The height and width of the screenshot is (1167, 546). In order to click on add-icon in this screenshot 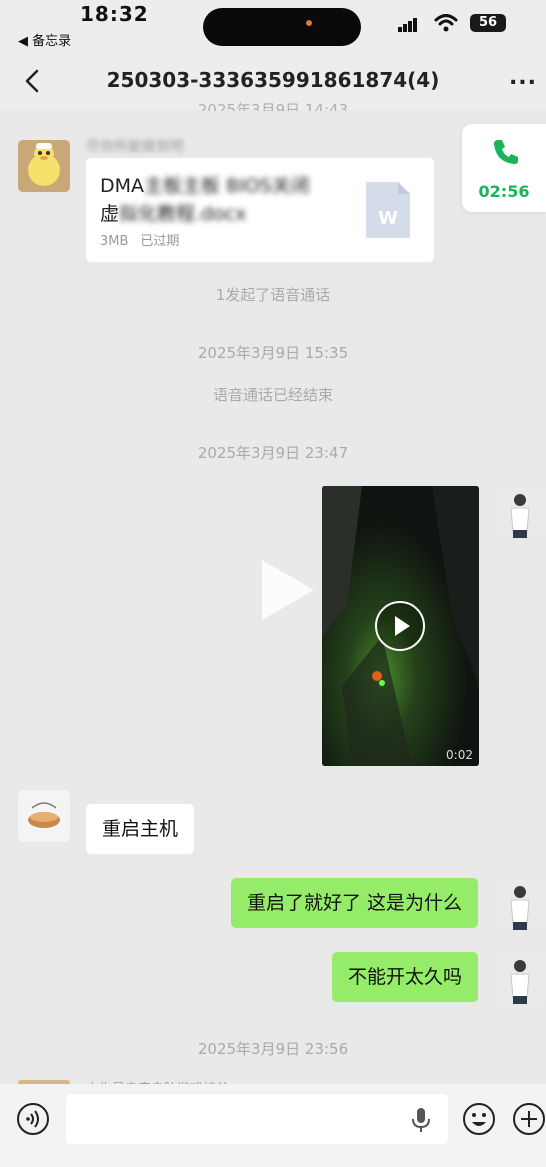, I will do `click(529, 1119)`.